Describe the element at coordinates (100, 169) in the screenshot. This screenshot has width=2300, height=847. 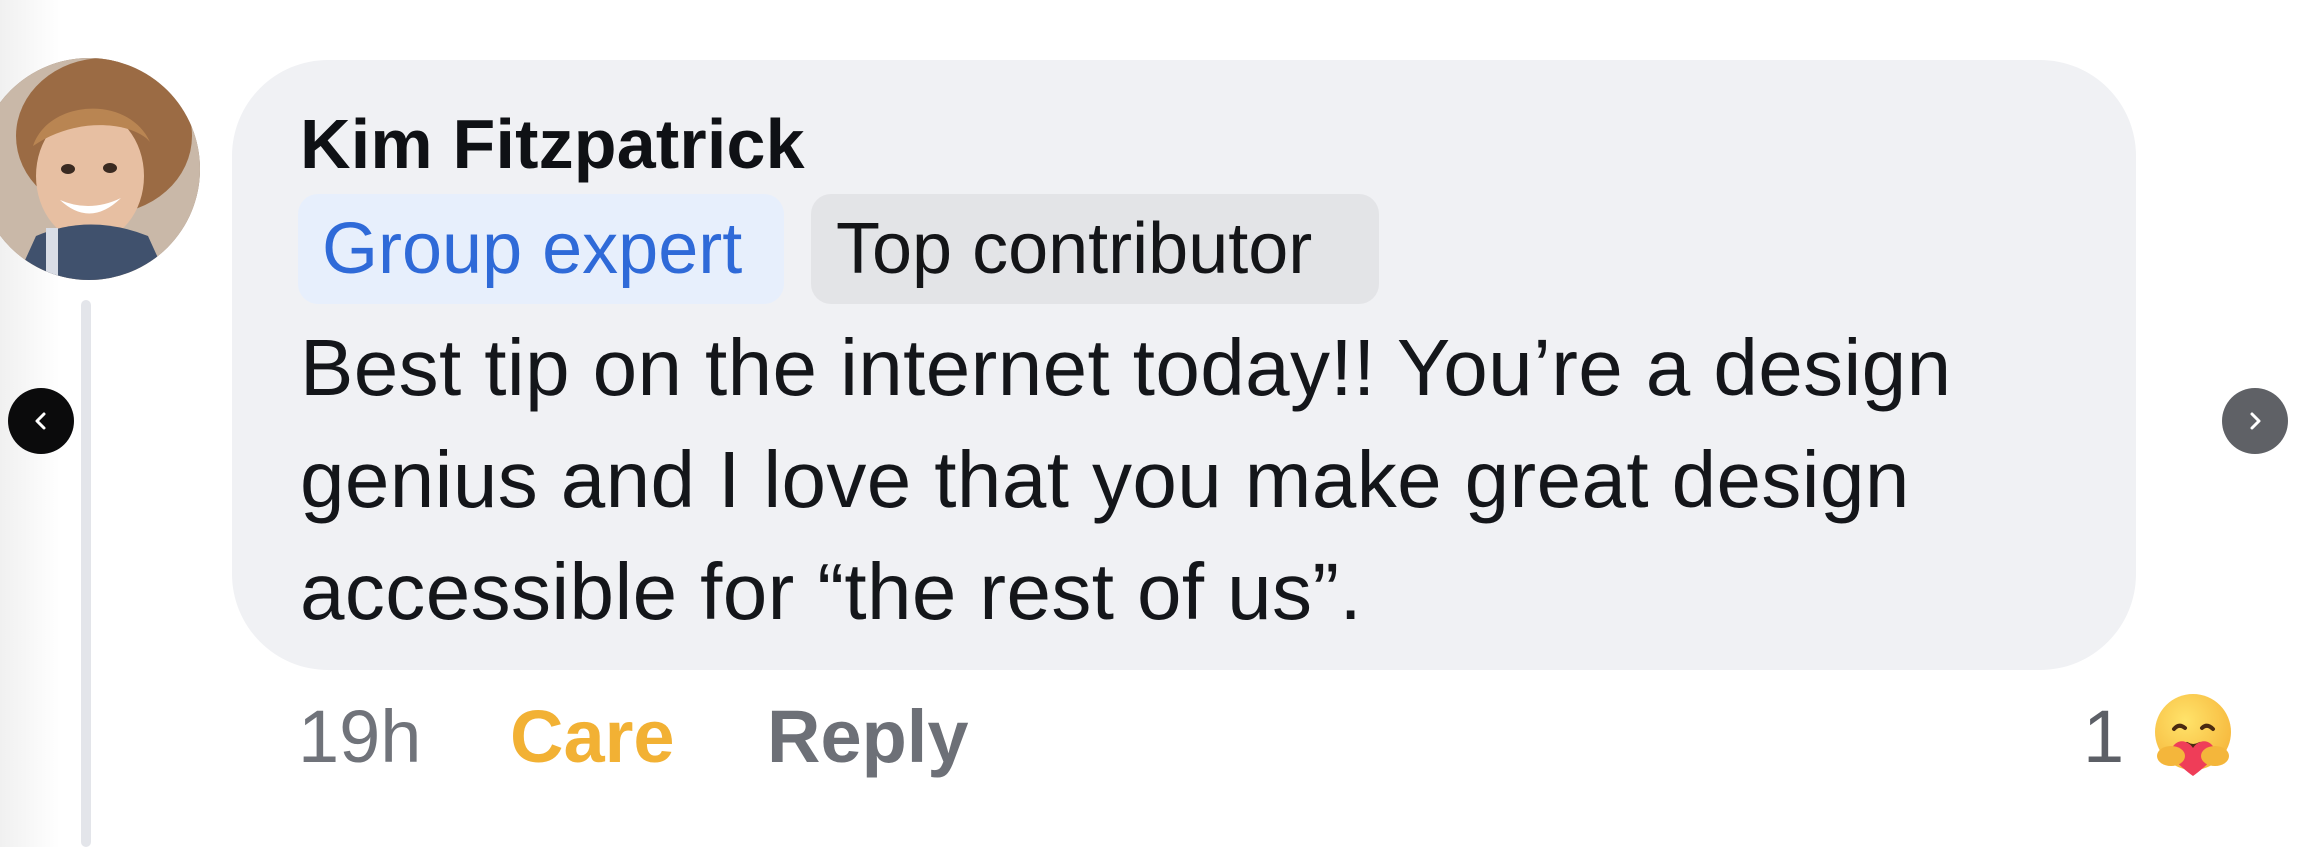
I see `avatar` at that location.